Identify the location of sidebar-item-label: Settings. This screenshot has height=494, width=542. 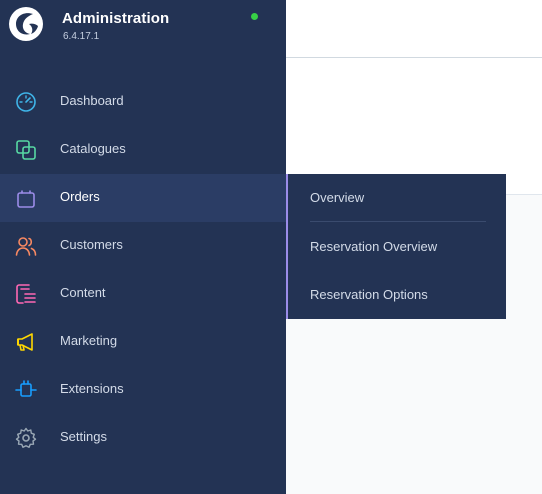
(83, 436).